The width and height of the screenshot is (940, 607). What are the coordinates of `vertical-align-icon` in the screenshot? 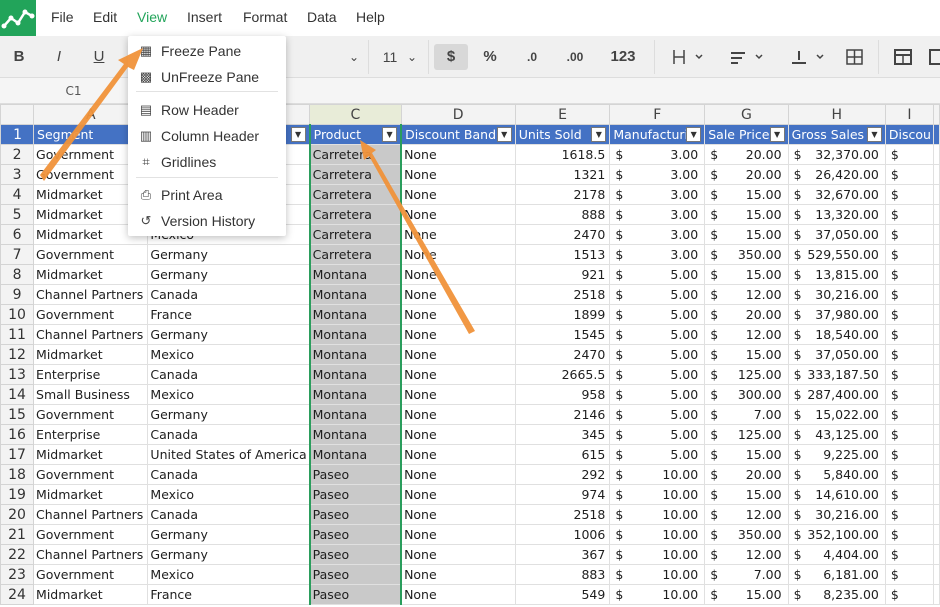 It's located at (805, 57).